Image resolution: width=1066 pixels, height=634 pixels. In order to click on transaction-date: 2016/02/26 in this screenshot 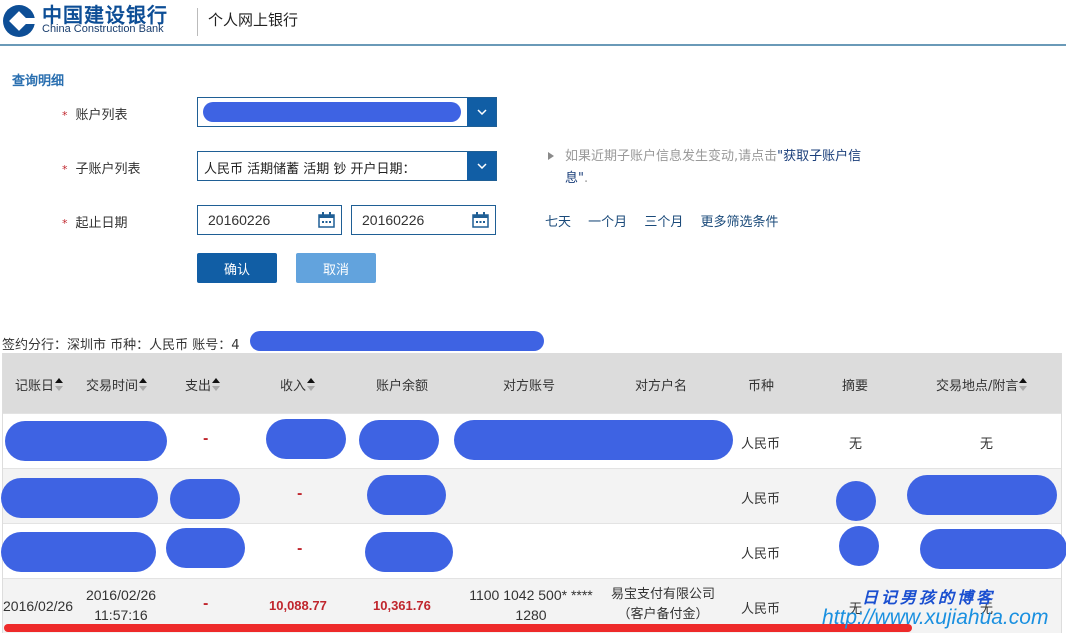, I will do `click(121, 595)`.